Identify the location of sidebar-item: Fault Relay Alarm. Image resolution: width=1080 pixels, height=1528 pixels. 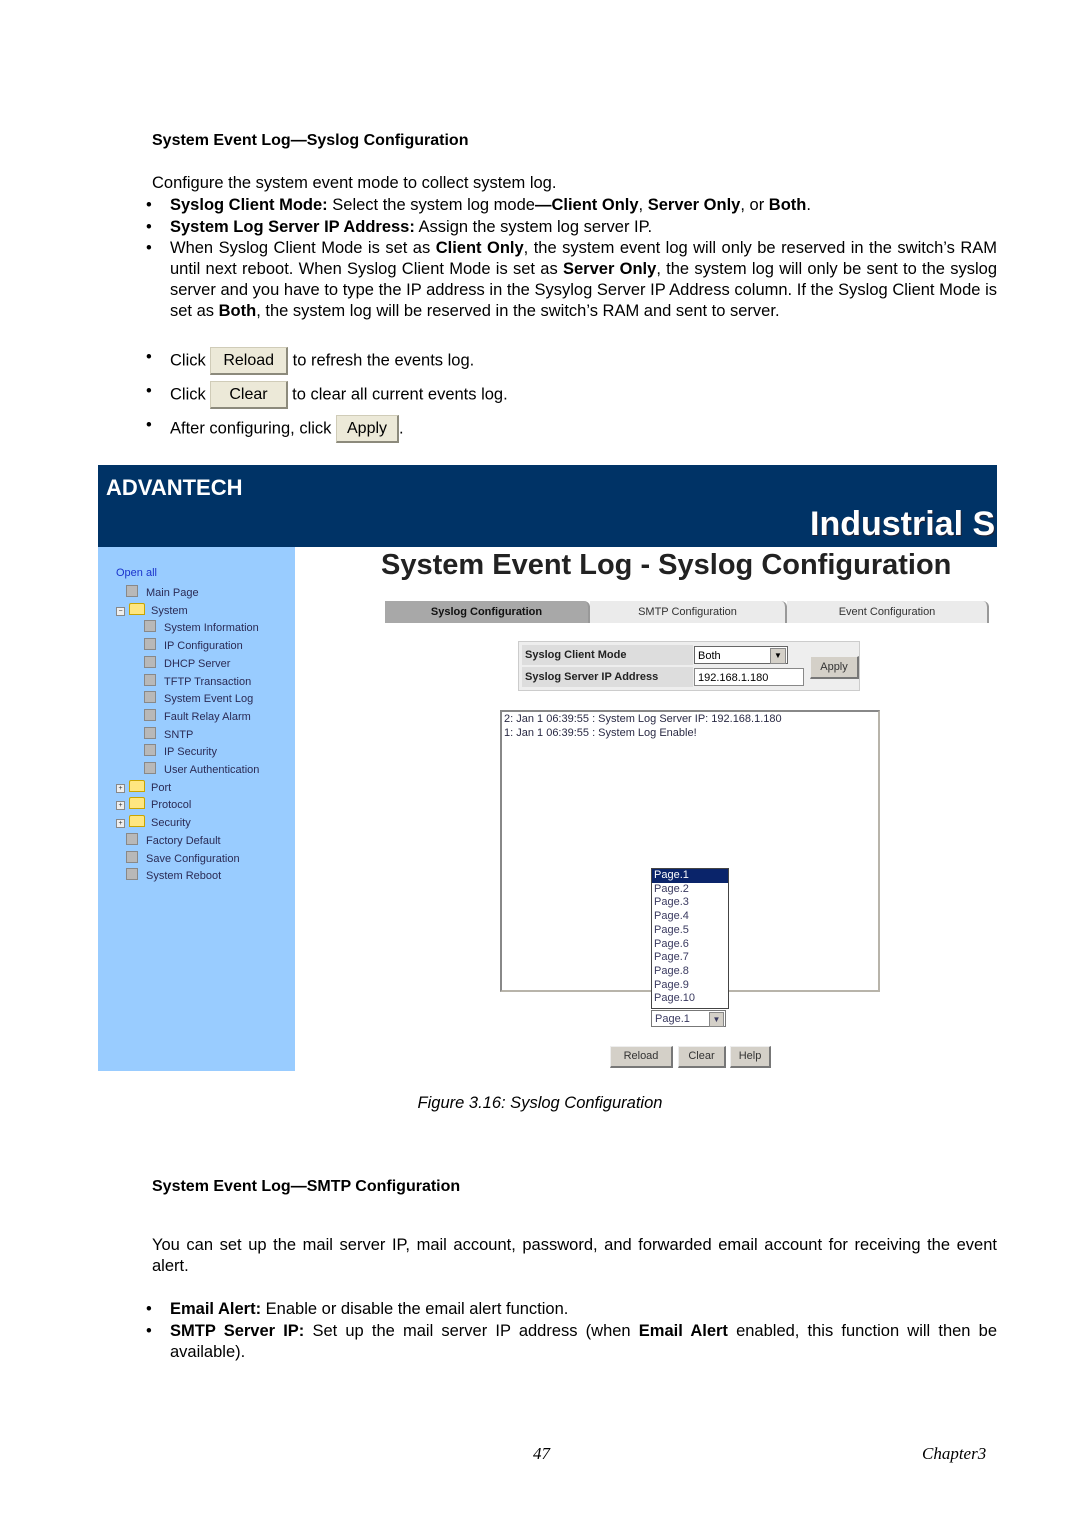
(197, 715).